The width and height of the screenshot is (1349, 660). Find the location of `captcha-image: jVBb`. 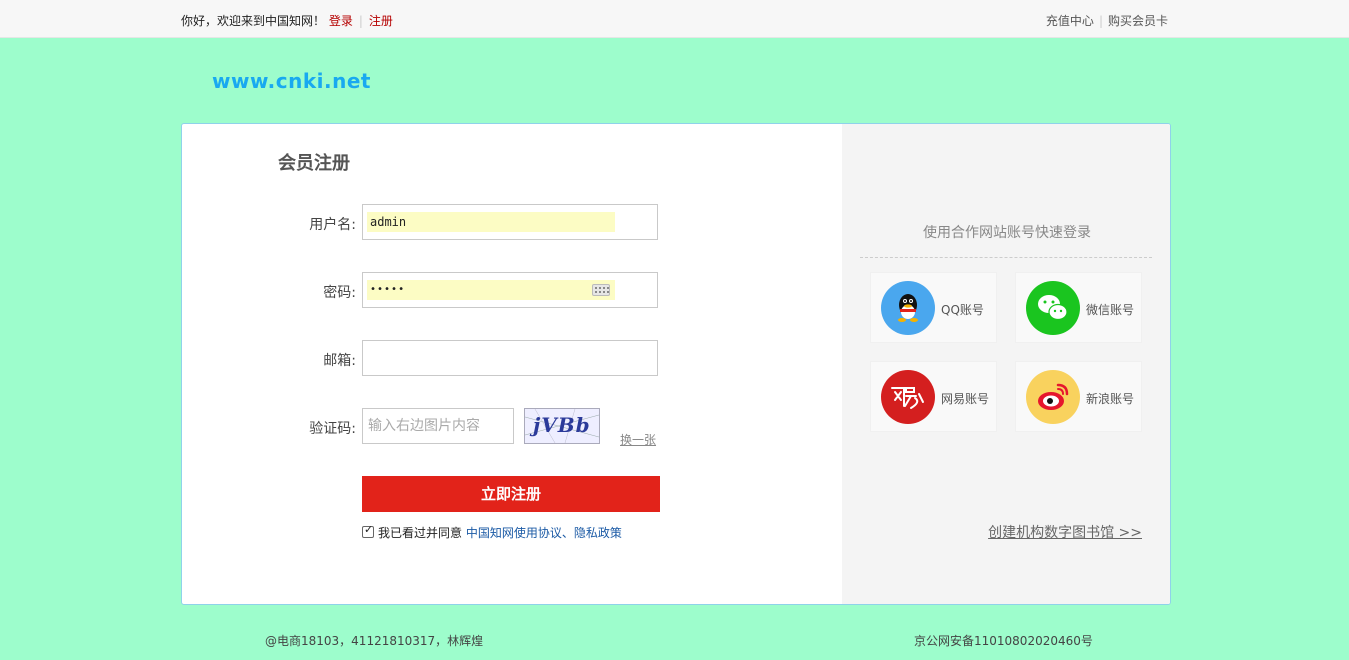

captcha-image: jVBb is located at coordinates (562, 426).